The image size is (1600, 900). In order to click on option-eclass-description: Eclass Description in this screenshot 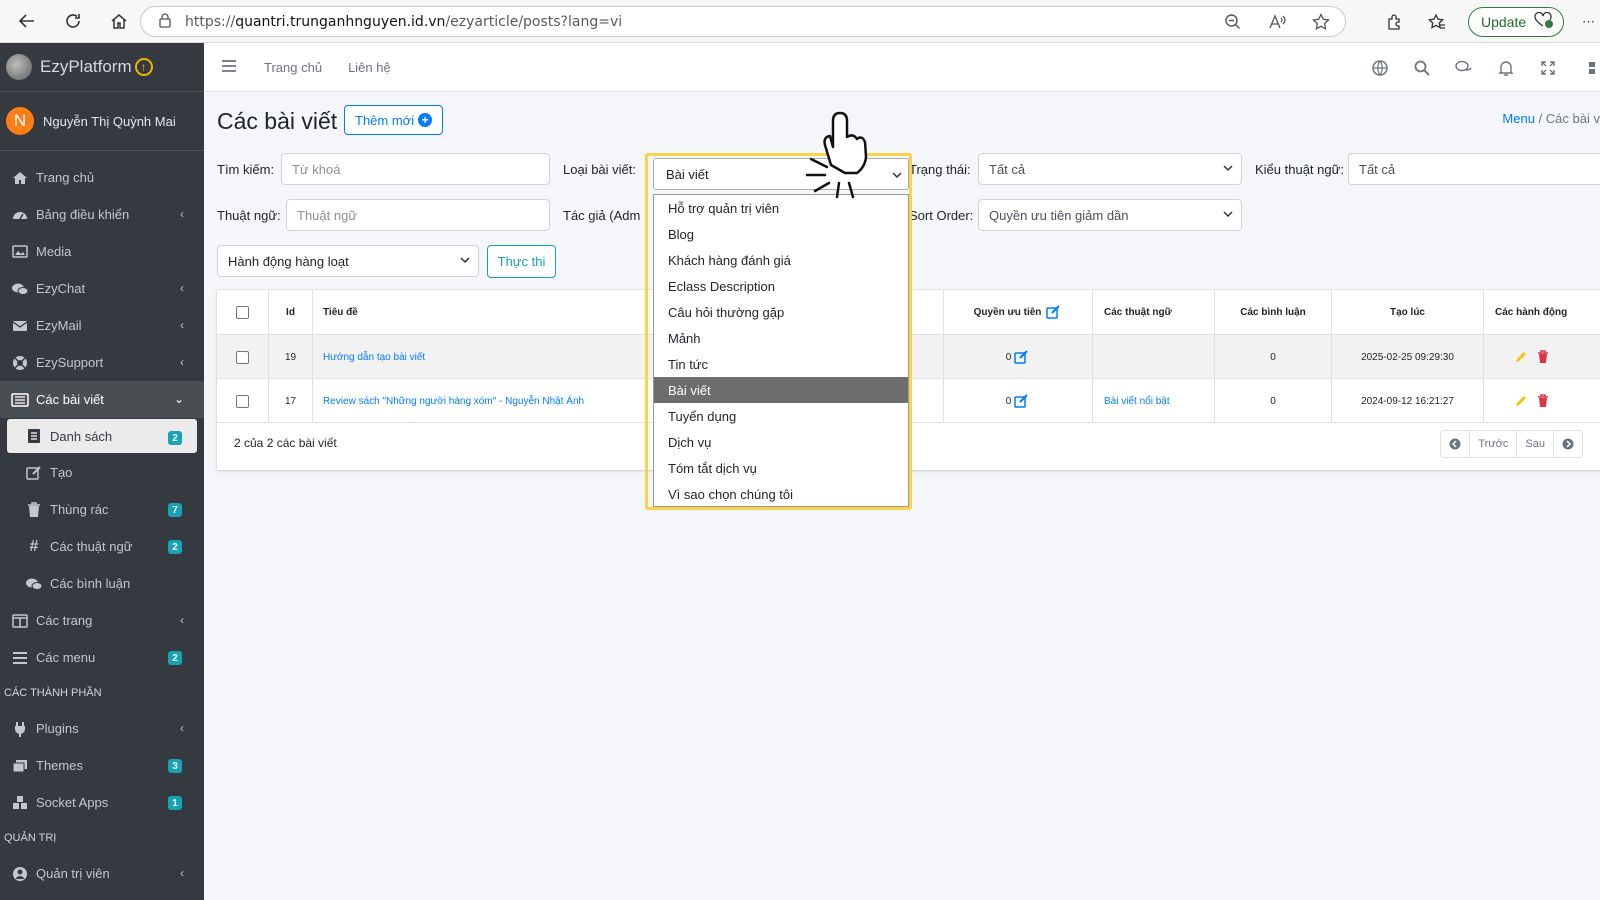, I will do `click(781, 286)`.